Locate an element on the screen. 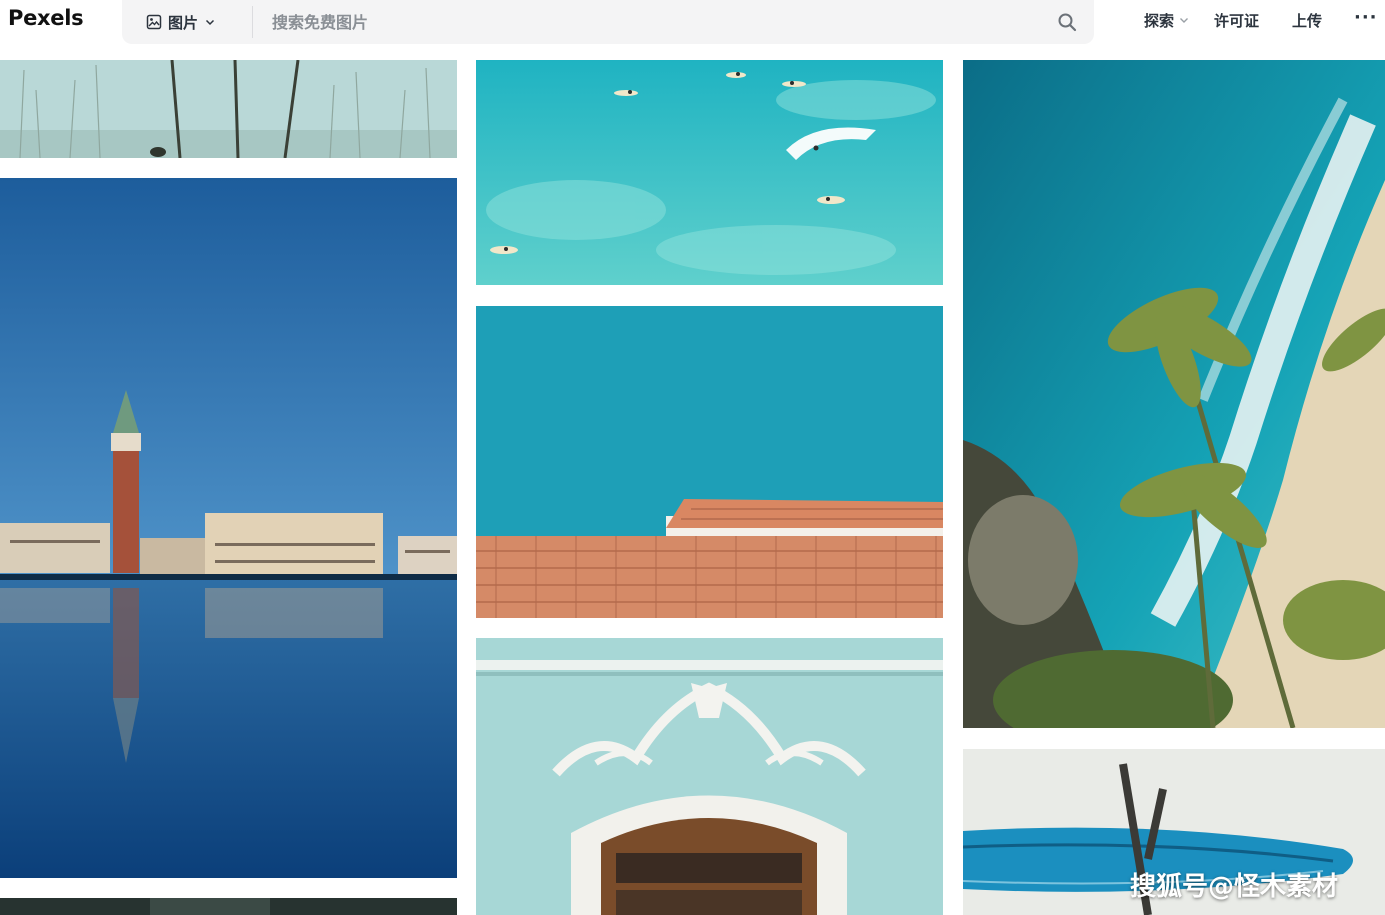  search-bar: 图片 is located at coordinates (608, 22).